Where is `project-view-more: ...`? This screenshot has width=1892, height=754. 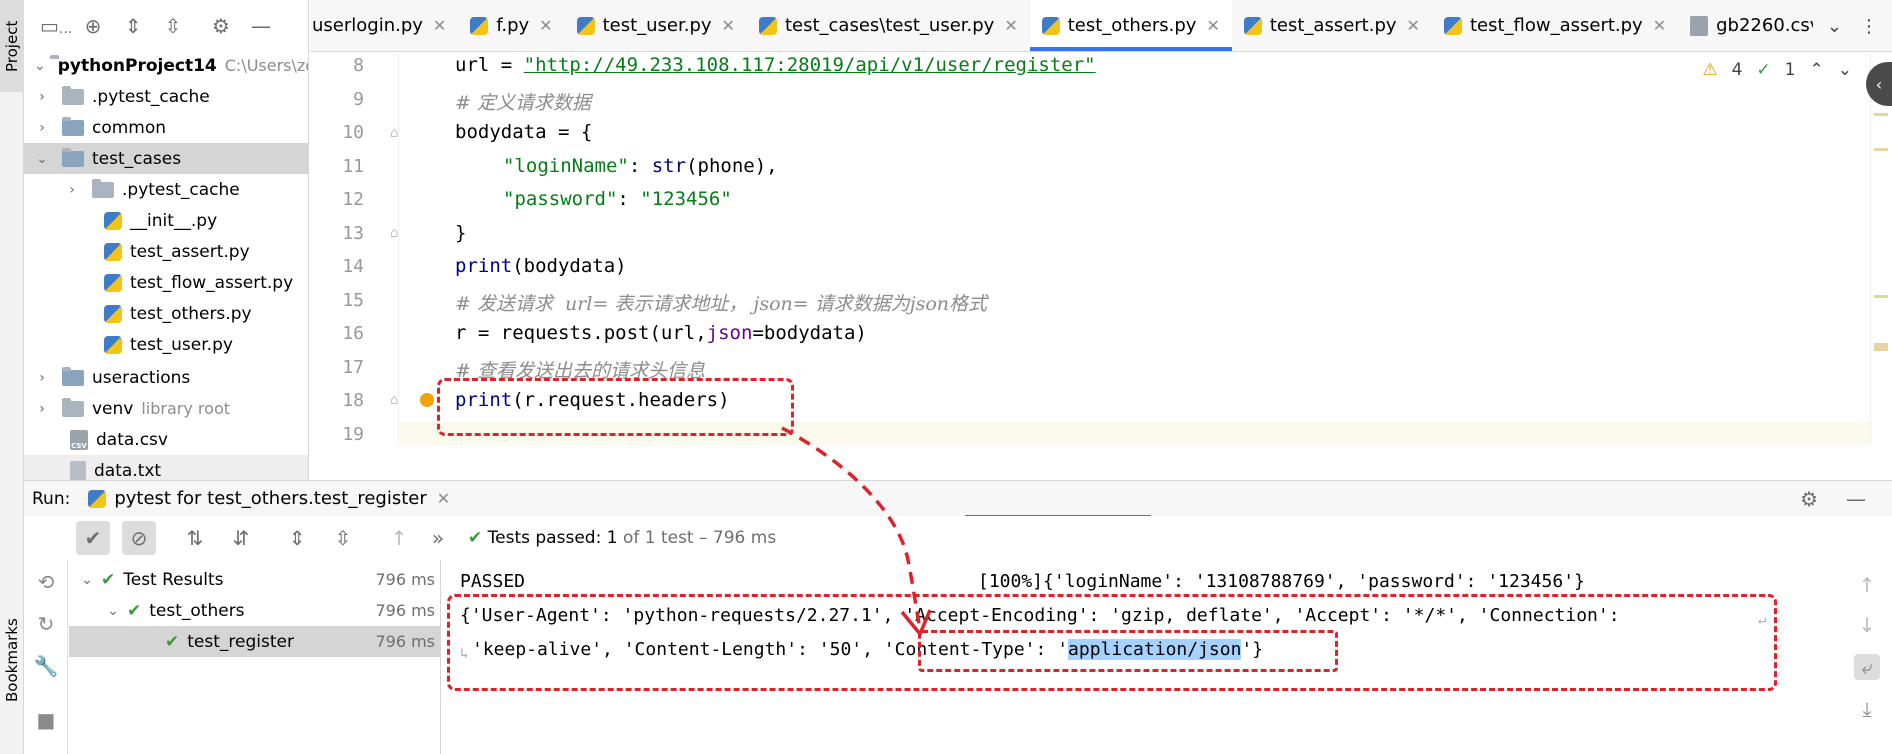
project-view-more: ... is located at coordinates (65, 29).